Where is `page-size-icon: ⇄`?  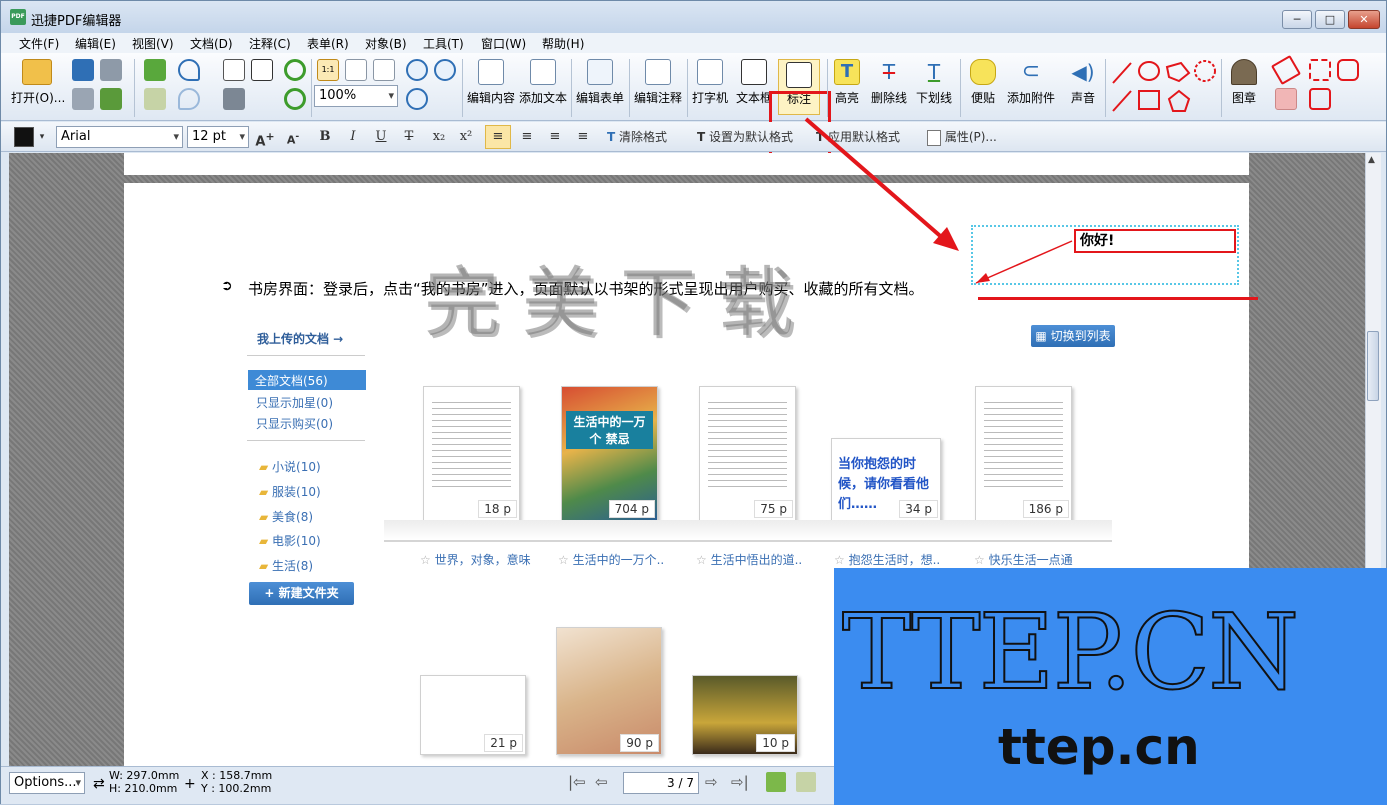
page-size-icon: ⇄ is located at coordinates (99, 784).